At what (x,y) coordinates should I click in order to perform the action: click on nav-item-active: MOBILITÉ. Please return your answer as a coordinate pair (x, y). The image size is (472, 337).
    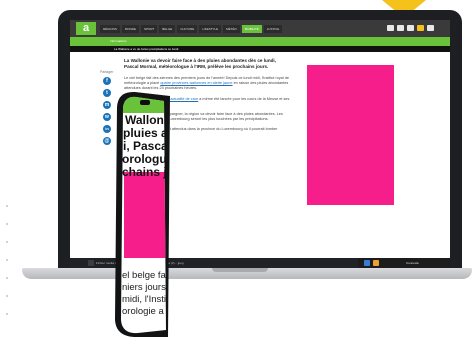
    Looking at the image, I should click on (251, 29).